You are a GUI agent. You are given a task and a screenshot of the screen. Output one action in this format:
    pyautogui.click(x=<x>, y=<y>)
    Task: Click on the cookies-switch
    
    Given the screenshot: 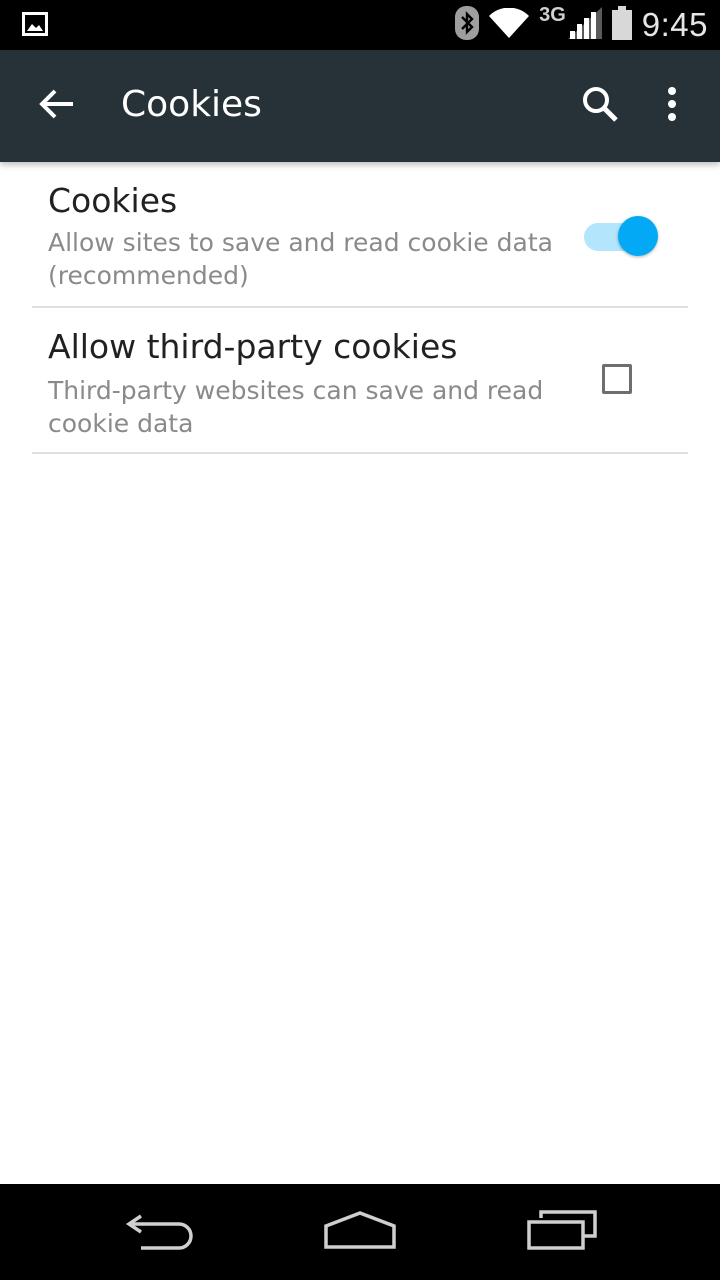 What is the action you would take?
    pyautogui.click(x=623, y=236)
    